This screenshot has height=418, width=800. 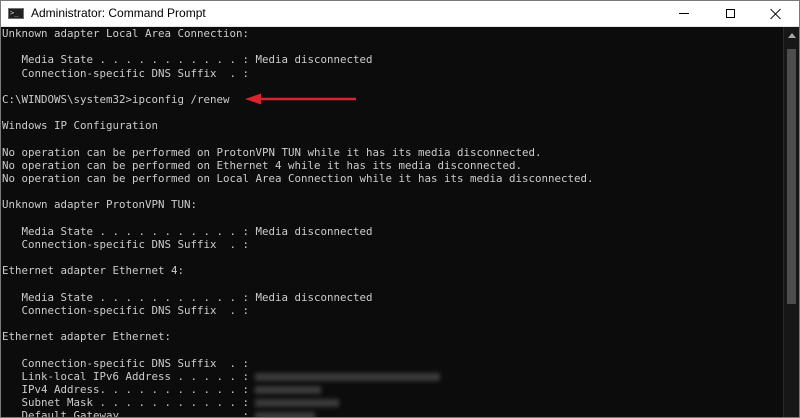 What do you see at coordinates (300, 99) in the screenshot?
I see `red-arrow-annotation` at bounding box center [300, 99].